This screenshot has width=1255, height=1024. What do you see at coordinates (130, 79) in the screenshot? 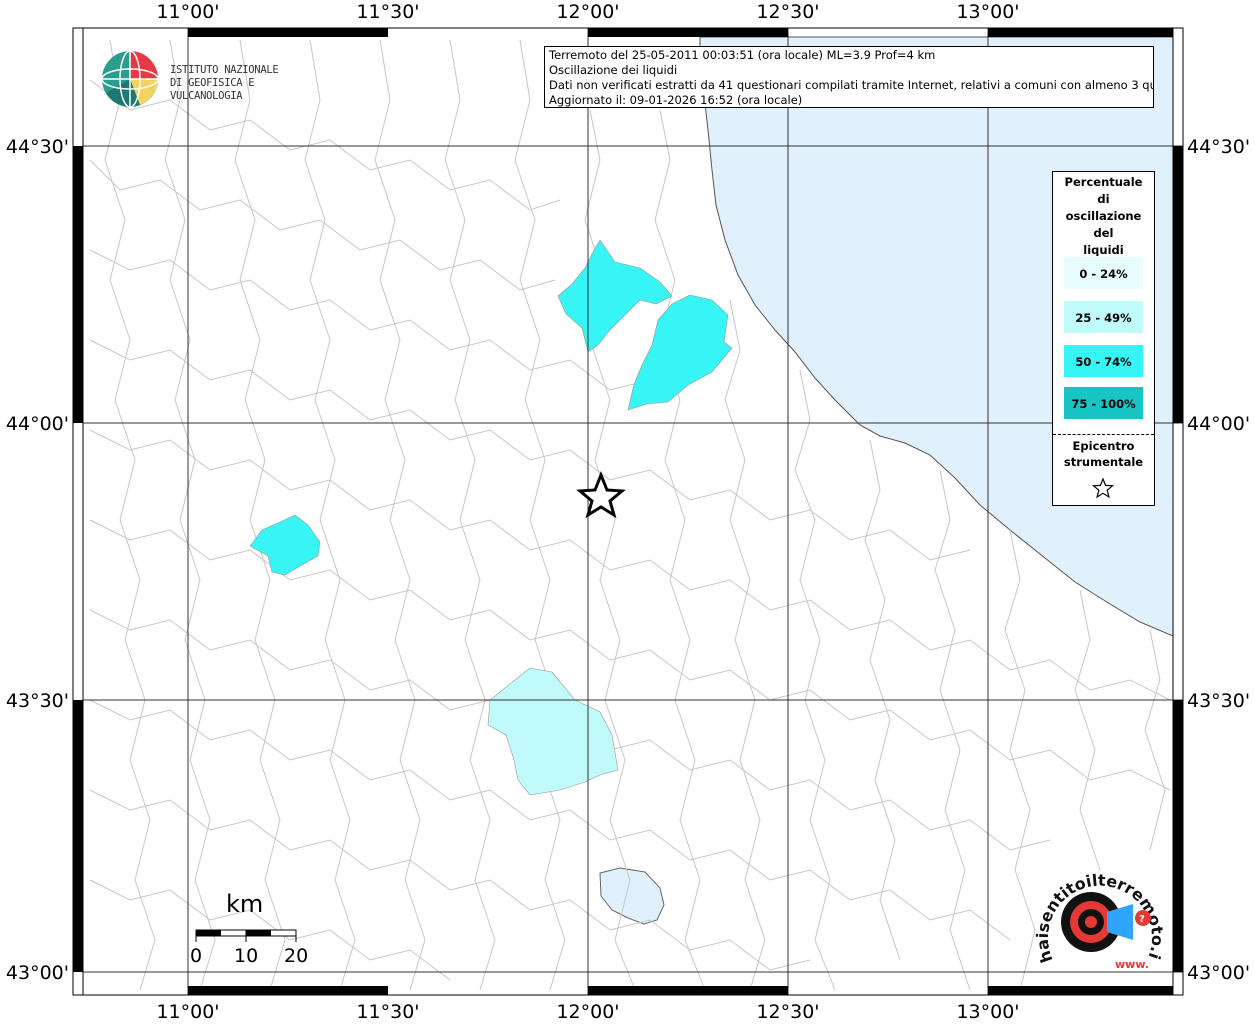
I see `globe-icon` at bounding box center [130, 79].